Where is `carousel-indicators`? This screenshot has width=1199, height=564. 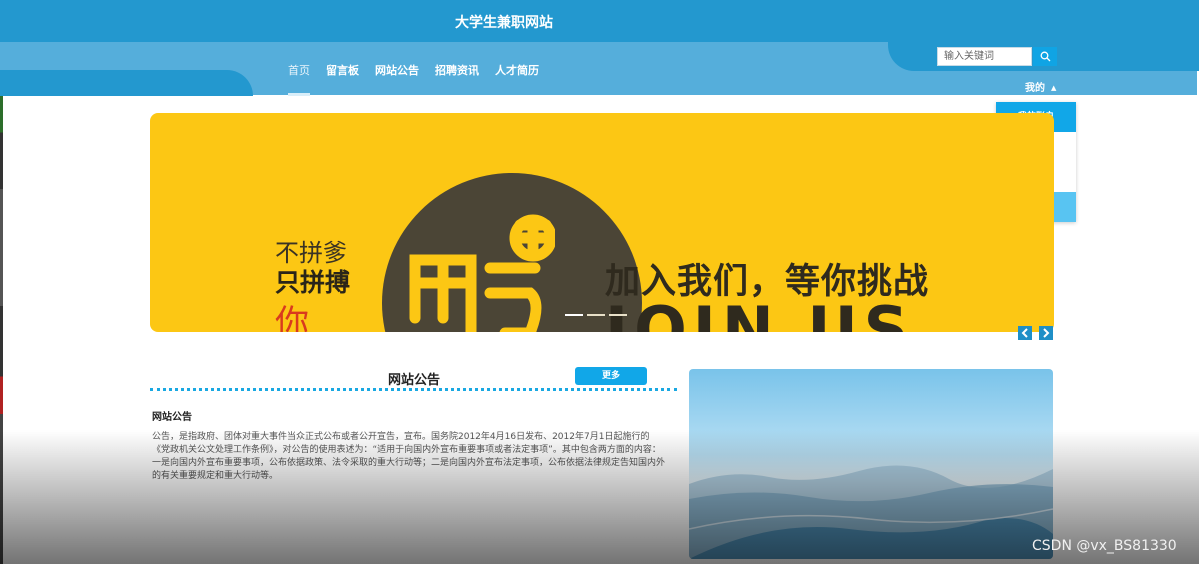
carousel-indicators is located at coordinates (596, 315).